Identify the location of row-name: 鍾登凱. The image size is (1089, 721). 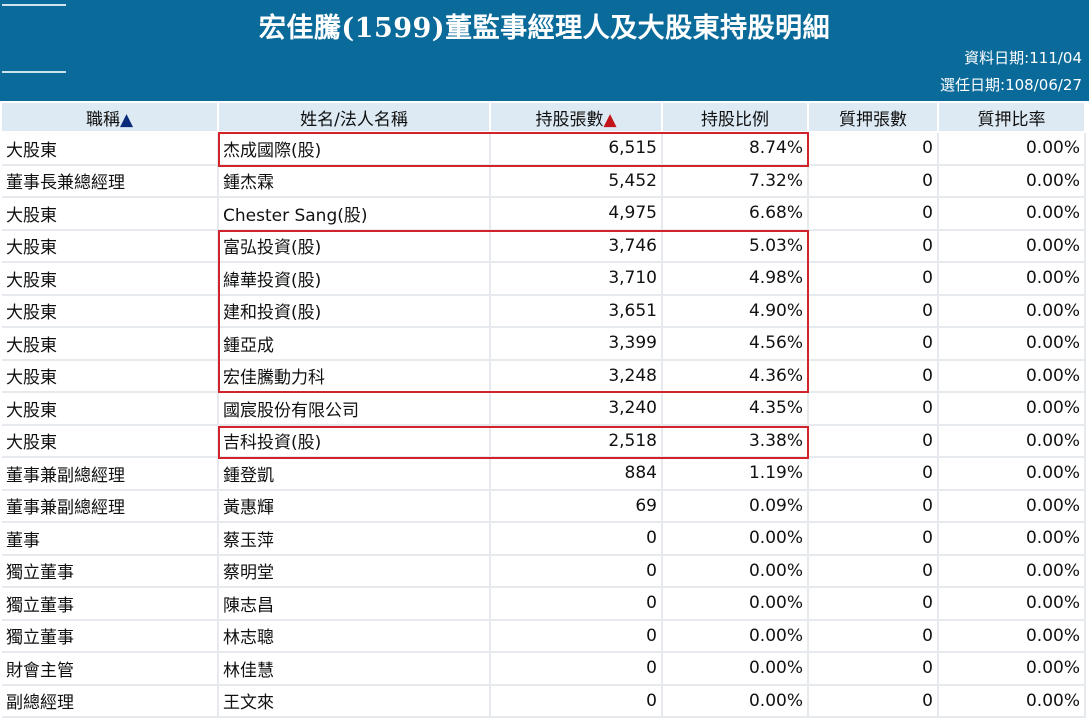
(354, 474).